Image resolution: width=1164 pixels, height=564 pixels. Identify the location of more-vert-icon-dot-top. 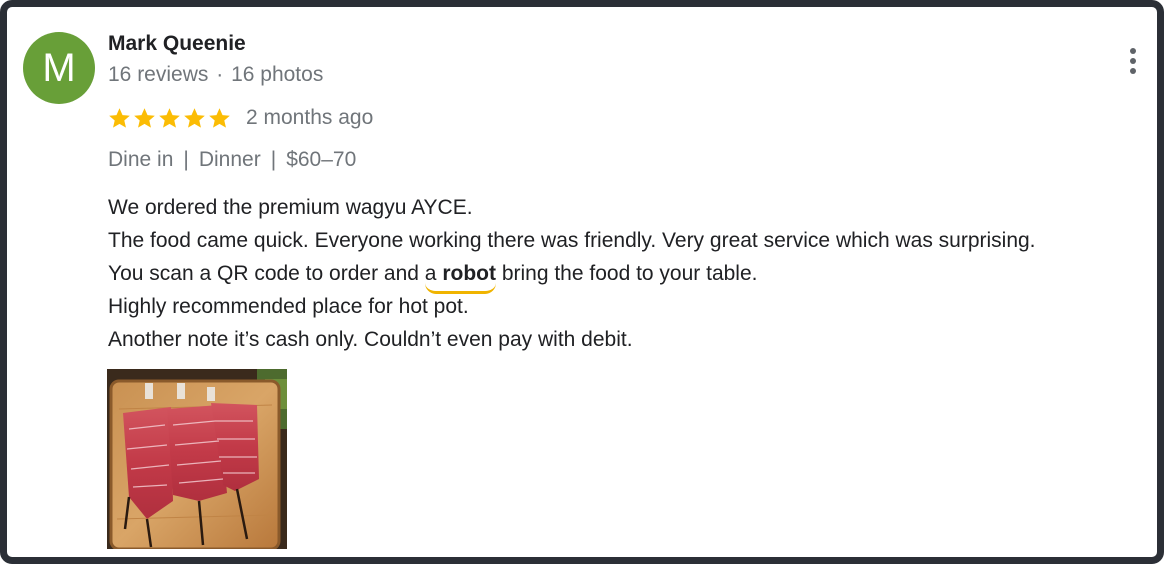
(1133, 51).